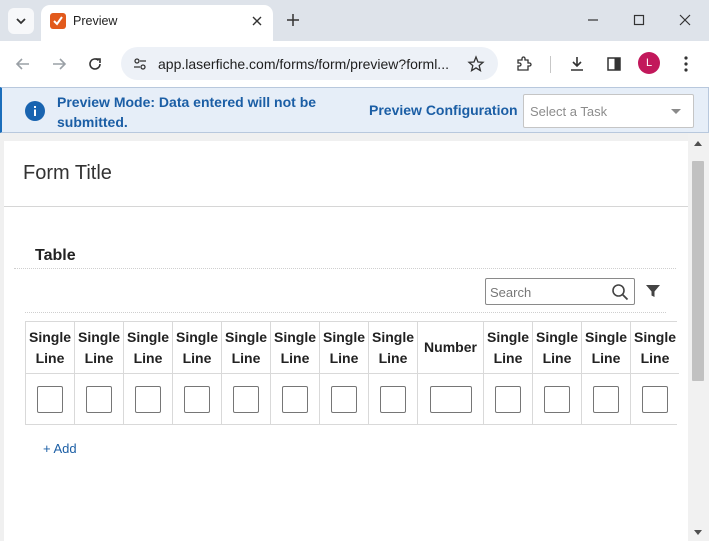 The height and width of the screenshot is (541, 709). Describe the element at coordinates (60, 448) in the screenshot. I see `add-row-link: + Add` at that location.